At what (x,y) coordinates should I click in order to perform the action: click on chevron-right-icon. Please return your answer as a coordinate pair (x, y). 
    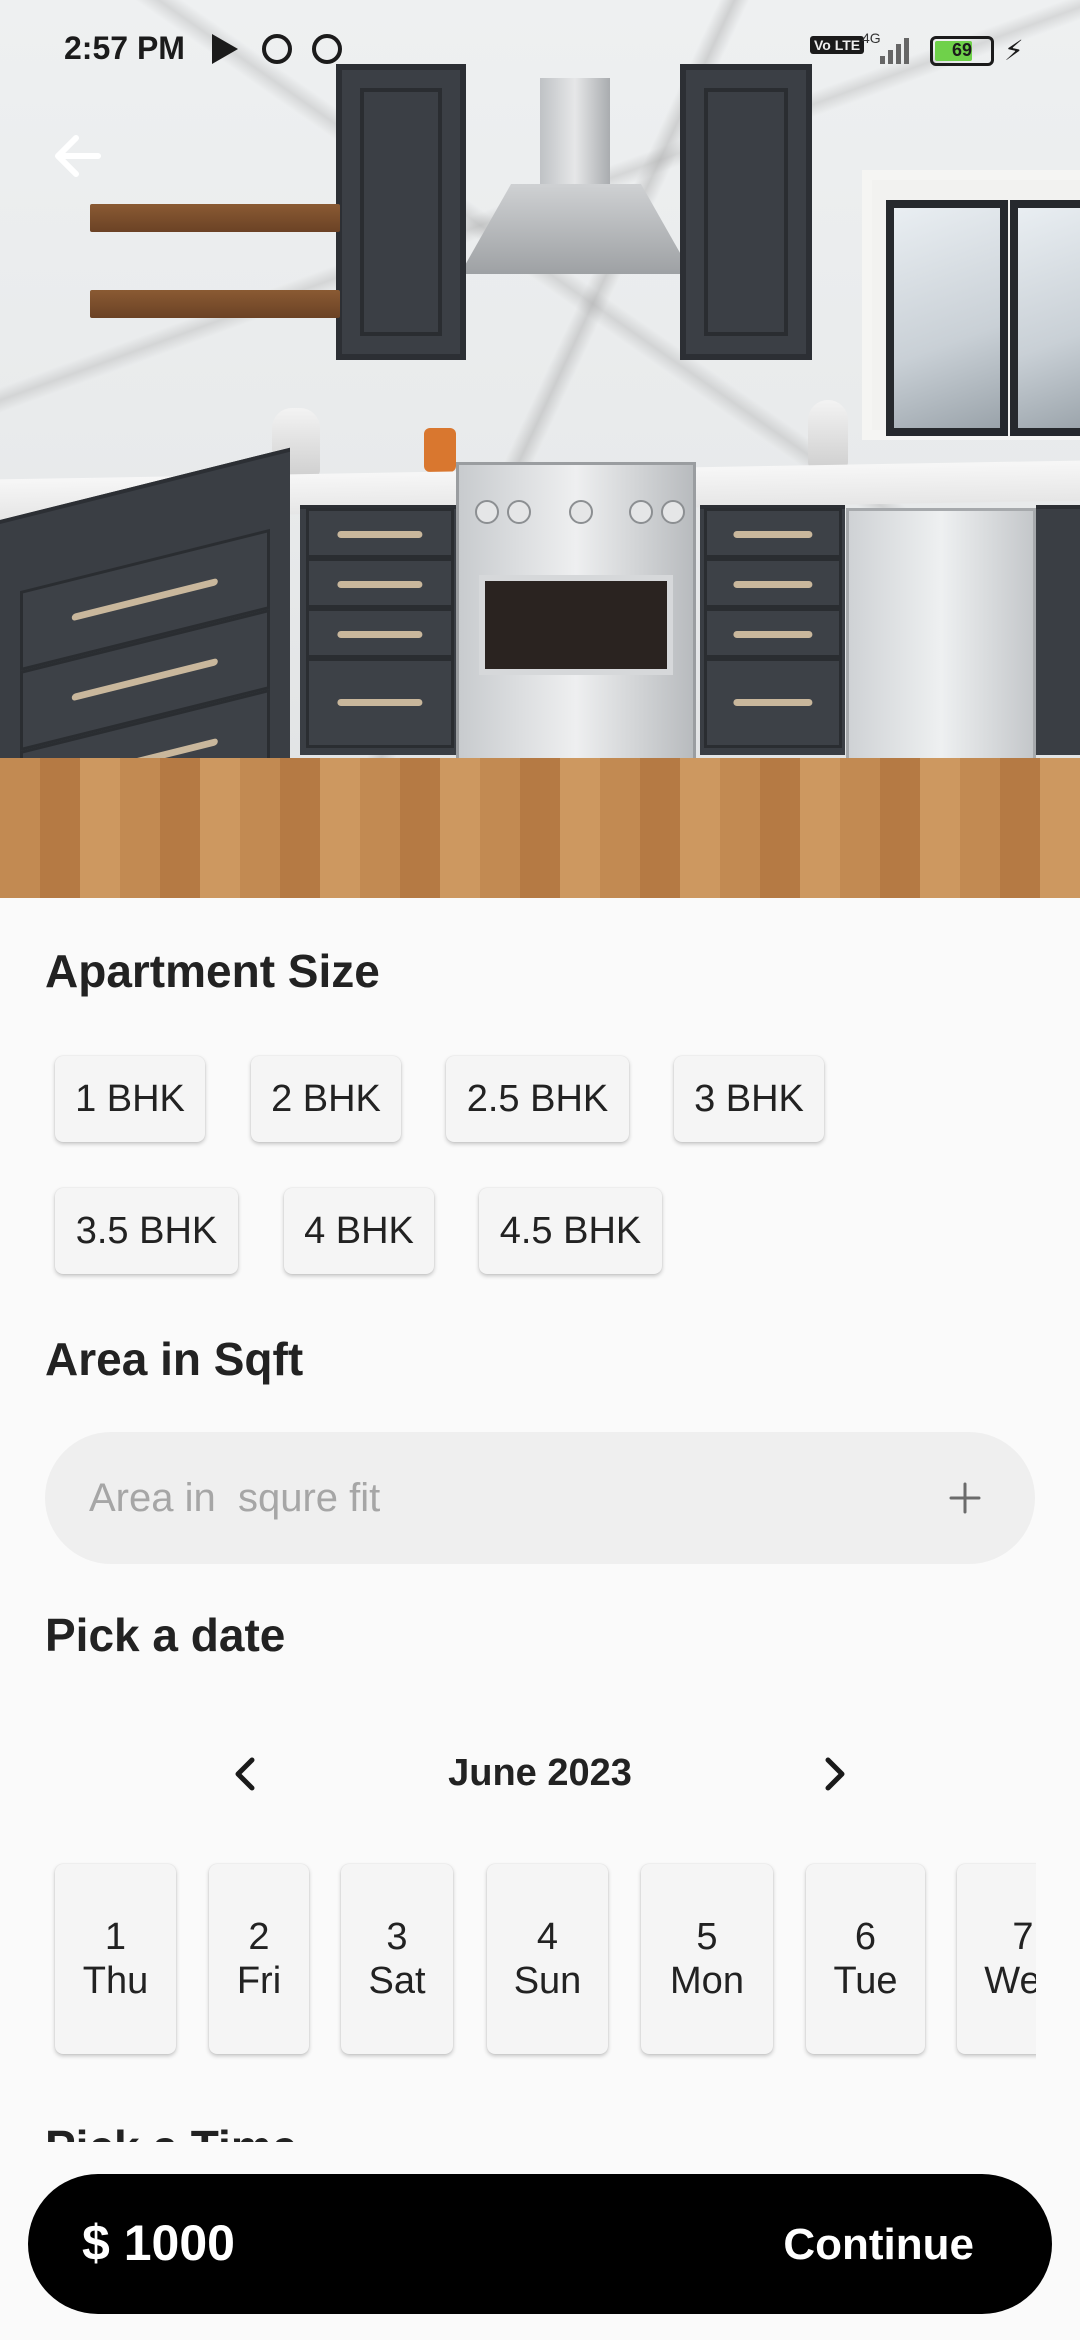
    Looking at the image, I should click on (834, 1774).